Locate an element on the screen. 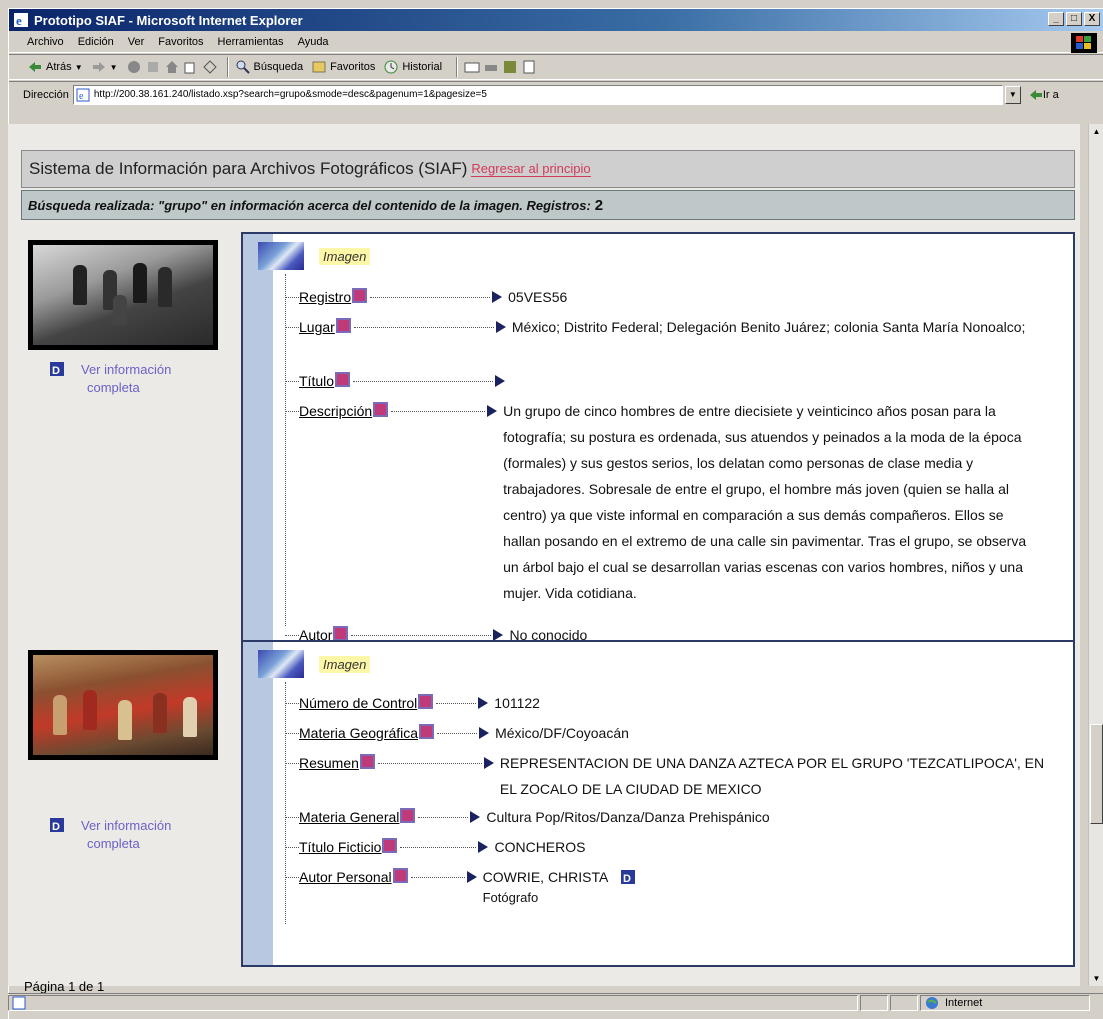 Image resolution: width=1103 pixels, height=1019 pixels. menu-archivo: Archivo is located at coordinates (45, 42).